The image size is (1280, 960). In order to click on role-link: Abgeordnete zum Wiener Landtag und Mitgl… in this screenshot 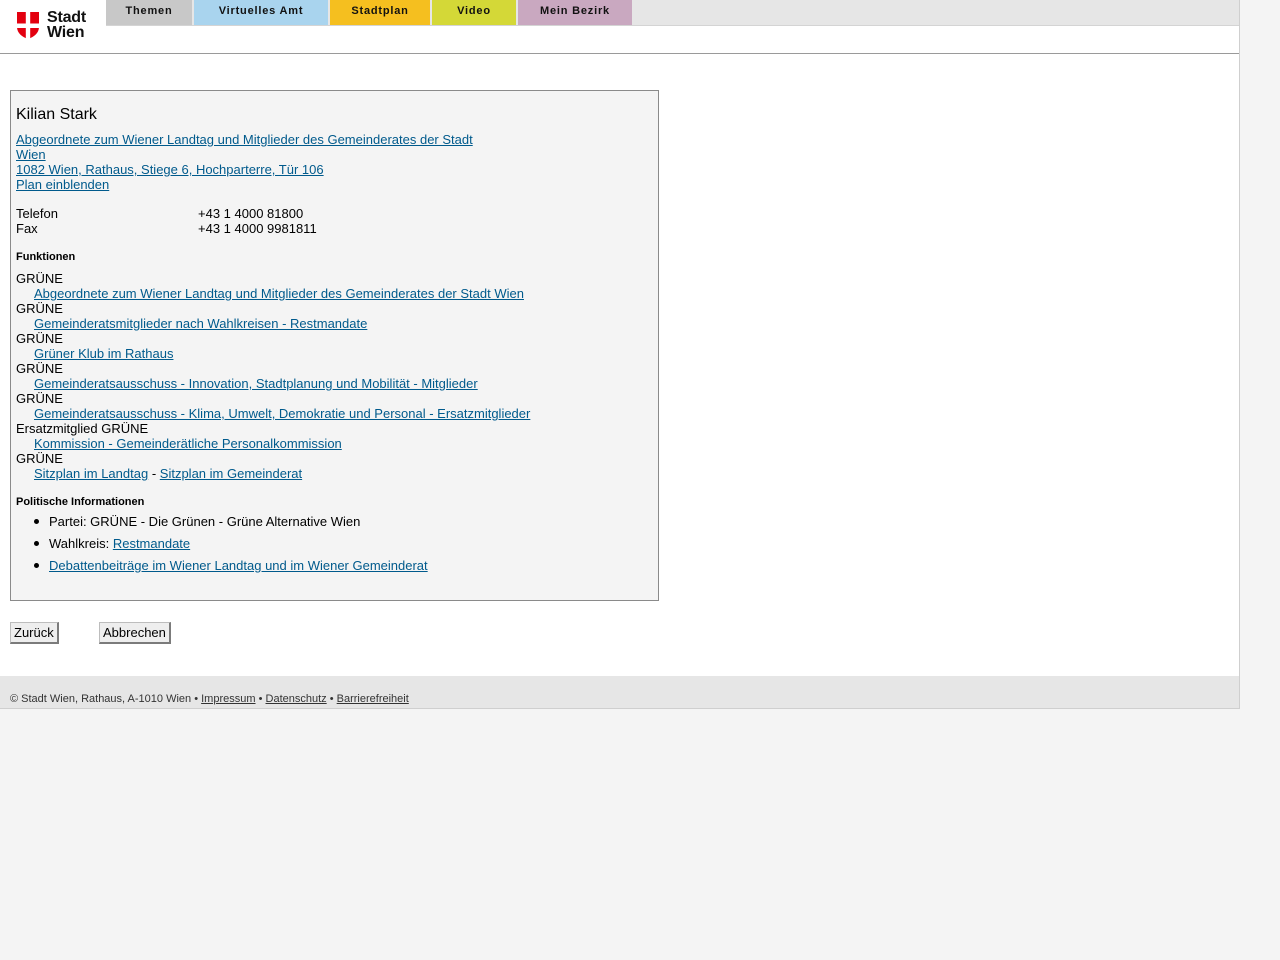, I will do `click(251, 147)`.